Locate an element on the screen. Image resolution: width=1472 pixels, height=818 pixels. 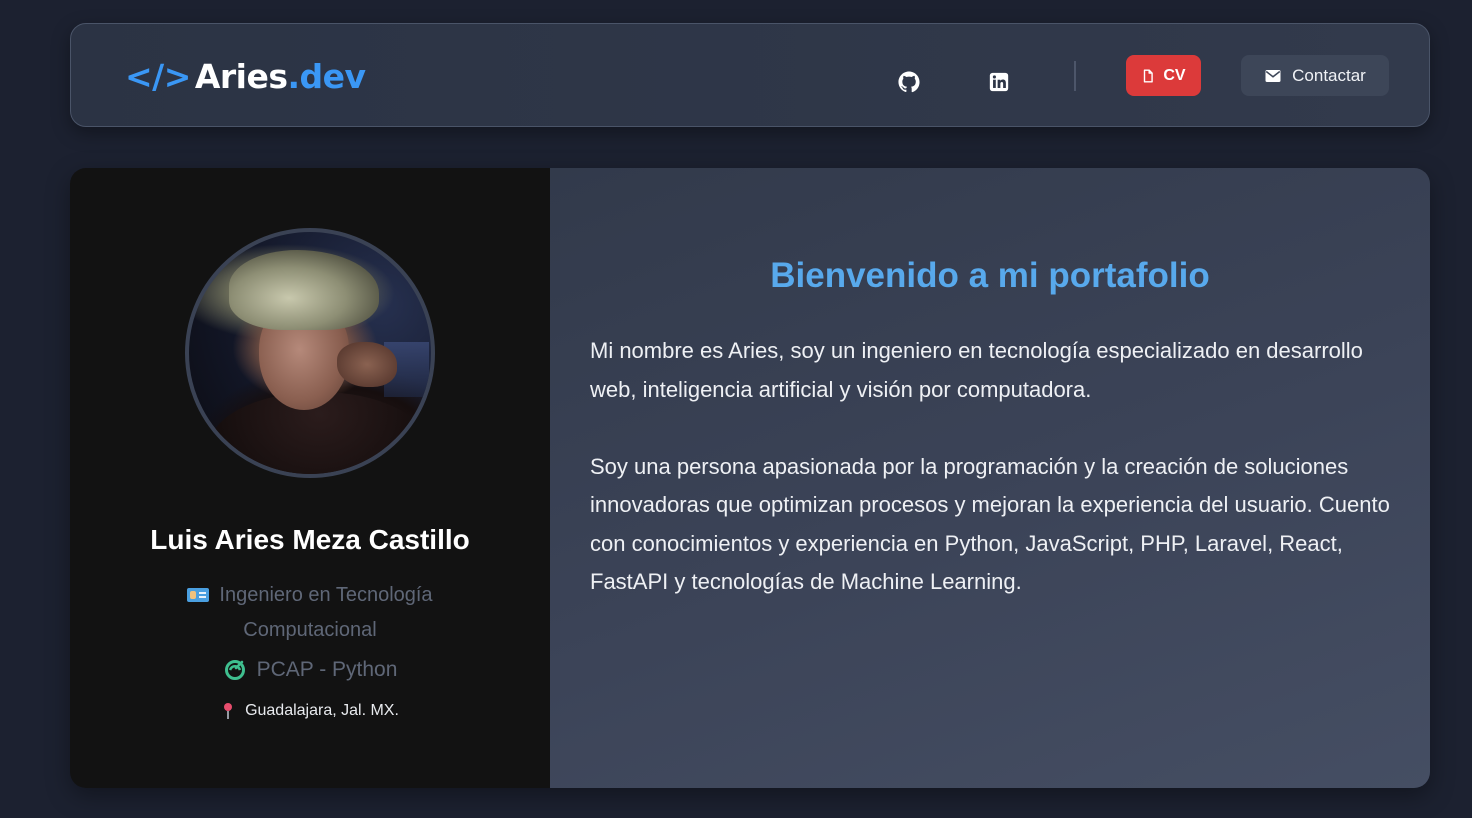
profile-certification: PCAP - Python is located at coordinates (310, 670).